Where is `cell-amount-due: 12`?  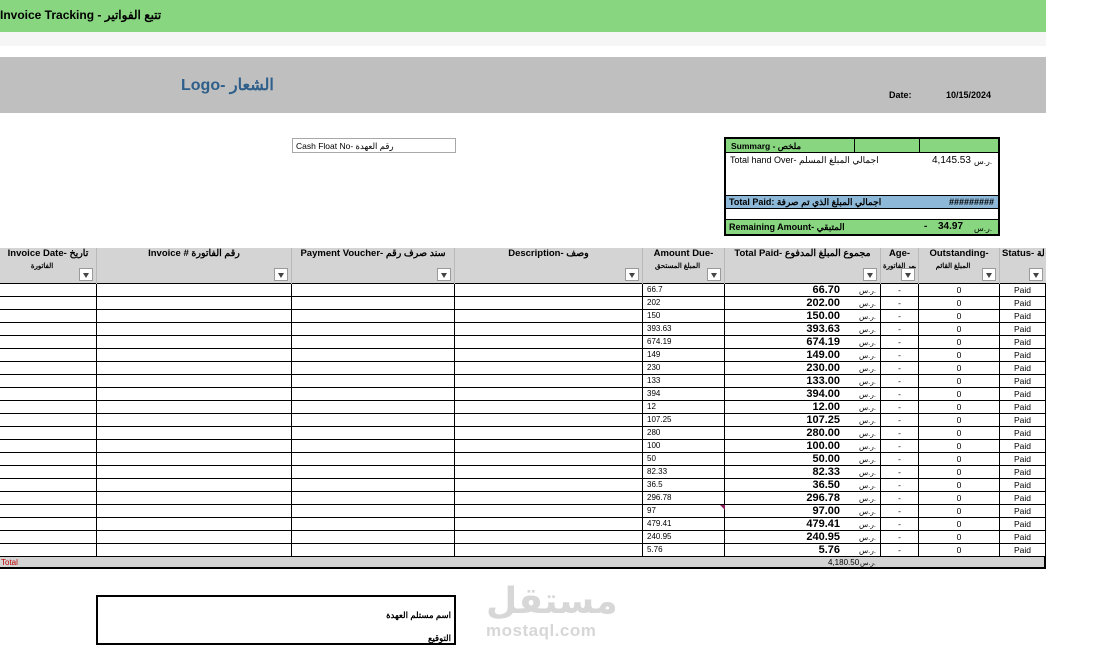
cell-amount-due: 12 is located at coordinates (684, 407).